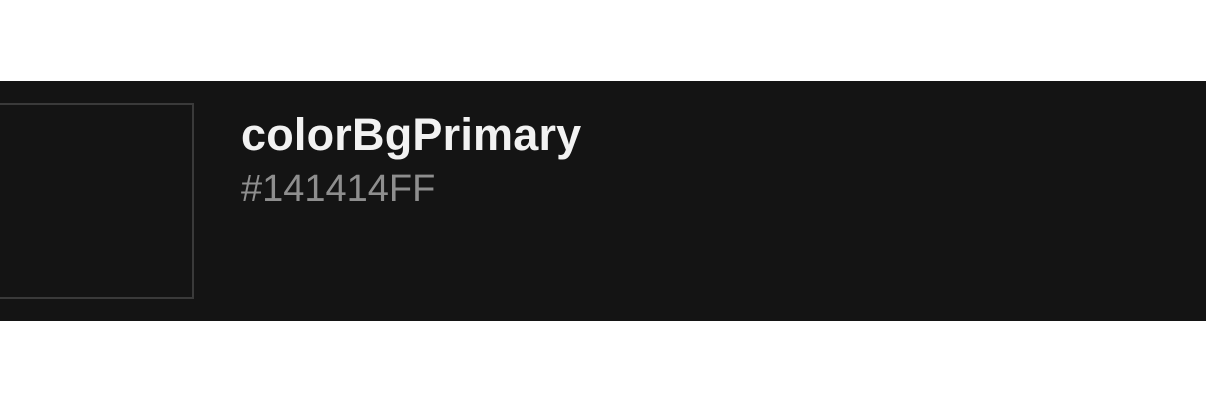 The width and height of the screenshot is (1206, 402). What do you see at coordinates (411, 134) in the screenshot?
I see `token-name: colorBgPrimary` at bounding box center [411, 134].